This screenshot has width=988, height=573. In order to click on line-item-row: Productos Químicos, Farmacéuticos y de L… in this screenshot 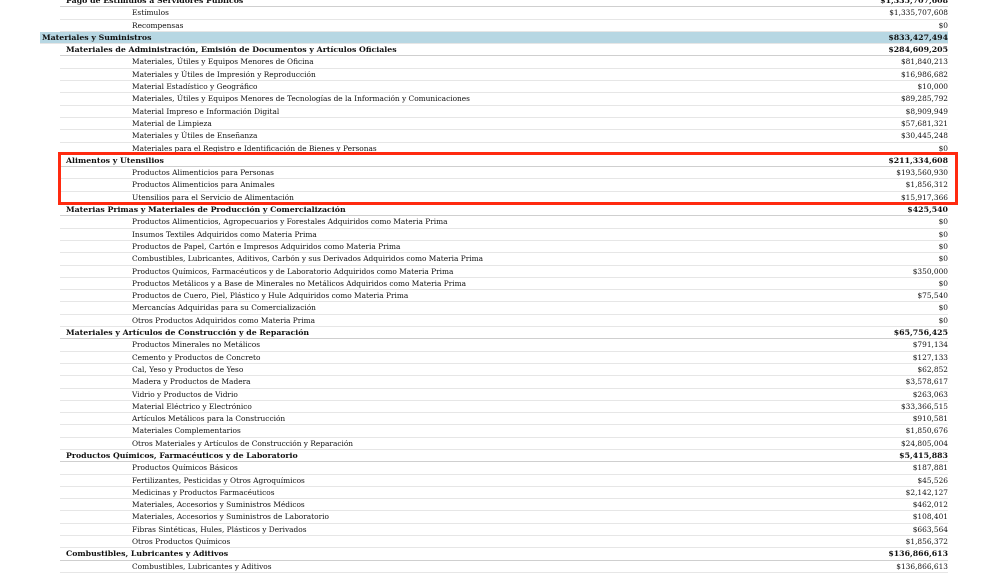, I will do `click(504, 272)`.